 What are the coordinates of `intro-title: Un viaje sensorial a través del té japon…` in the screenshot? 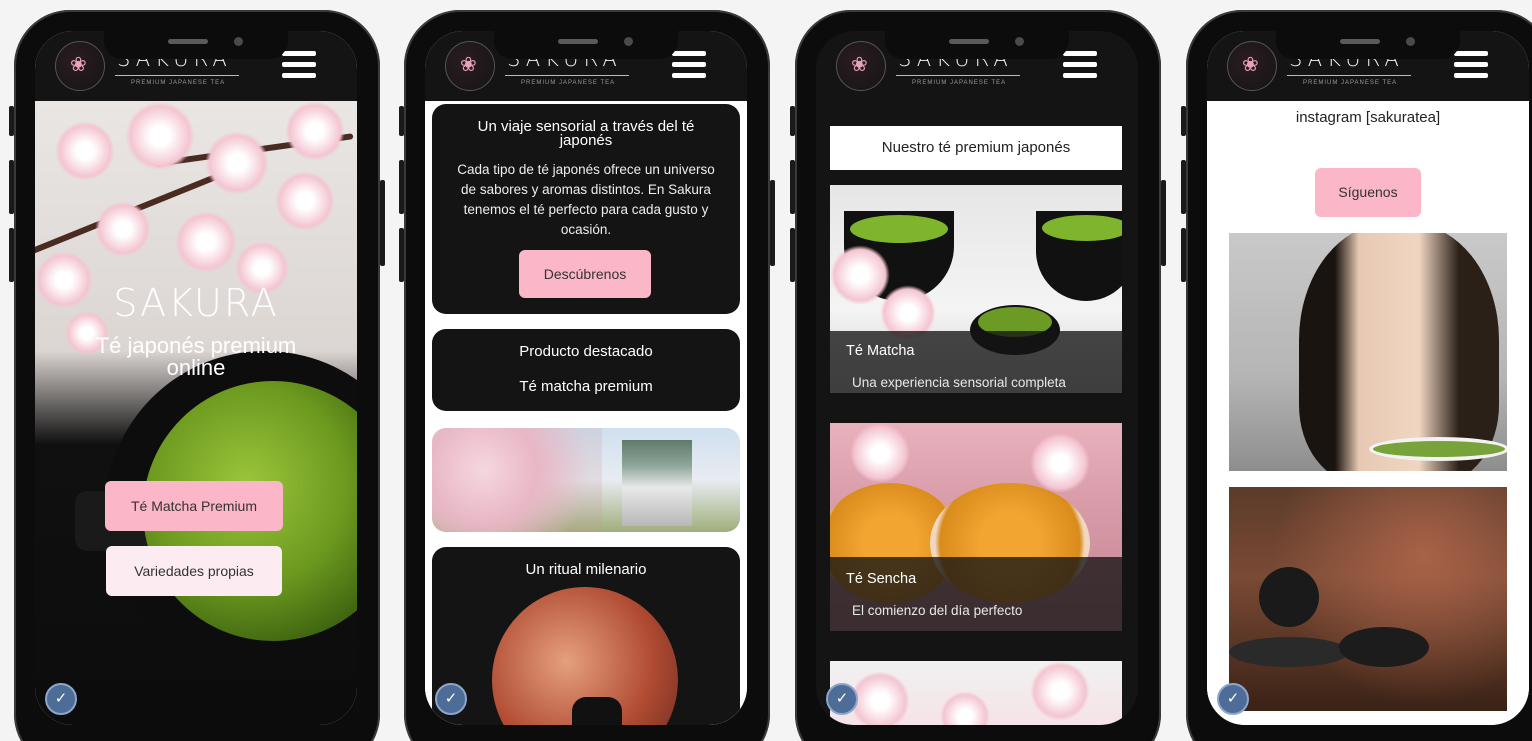 It's located at (586, 133).